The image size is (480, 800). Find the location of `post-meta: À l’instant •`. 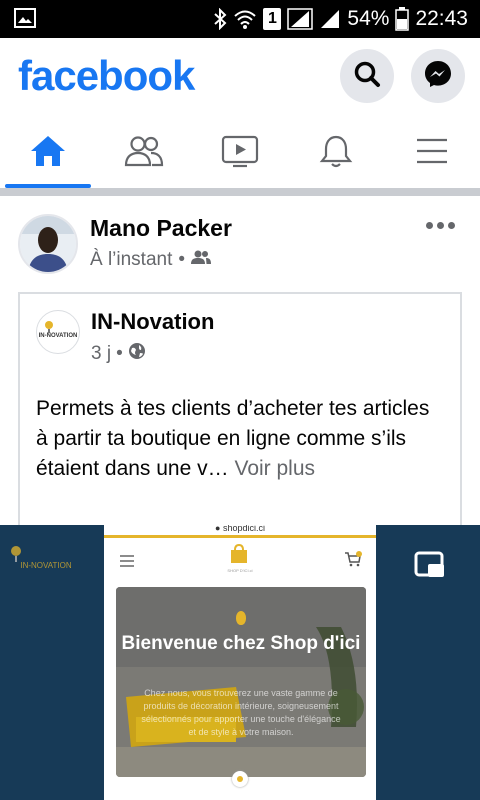

post-meta: À l’instant • is located at coordinates (151, 260).